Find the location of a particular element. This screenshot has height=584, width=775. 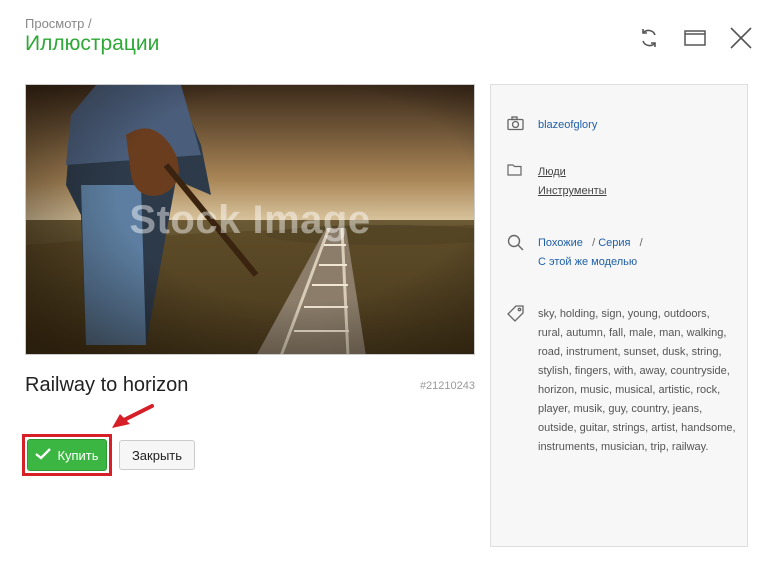

watermark-text: Stock Image is located at coordinates (250, 220).